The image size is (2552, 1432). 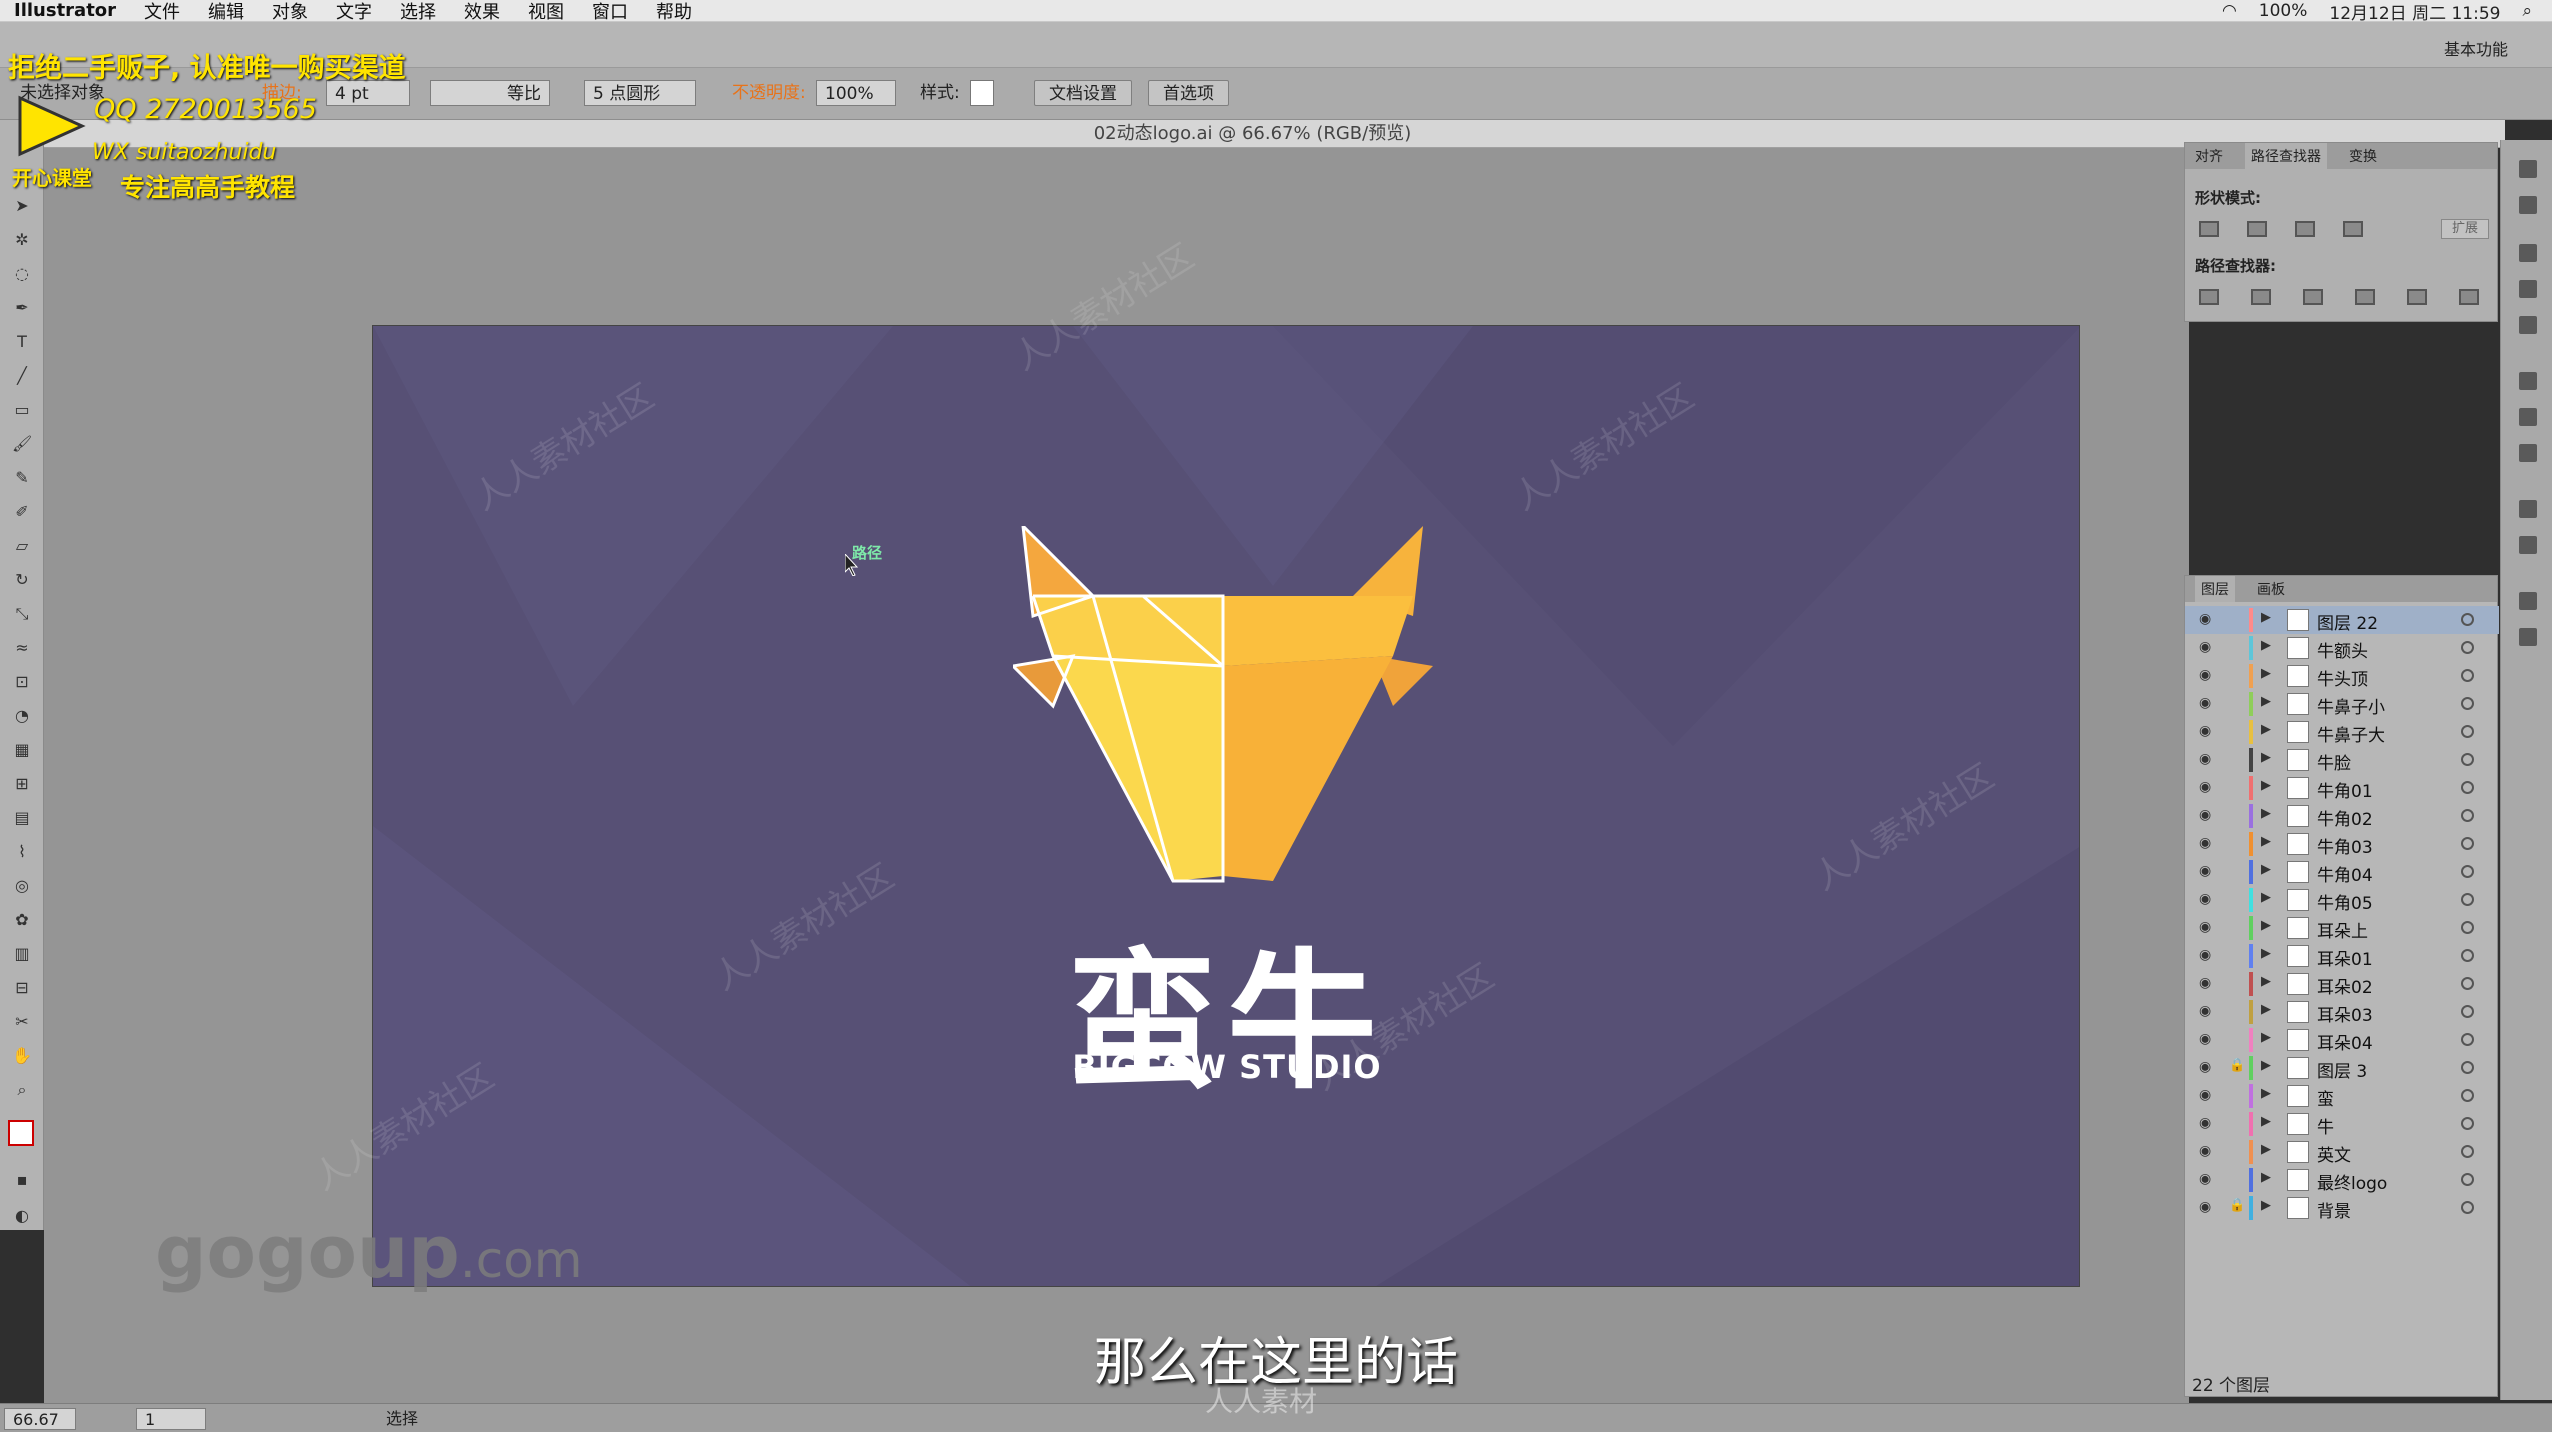 What do you see at coordinates (22, 342) in the screenshot?
I see `type-tool-icon: T` at bounding box center [22, 342].